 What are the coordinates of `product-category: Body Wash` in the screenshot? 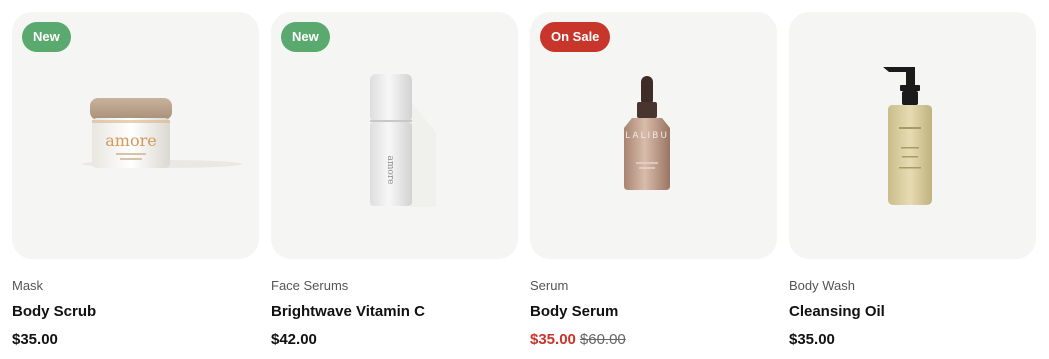 It's located at (822, 285).